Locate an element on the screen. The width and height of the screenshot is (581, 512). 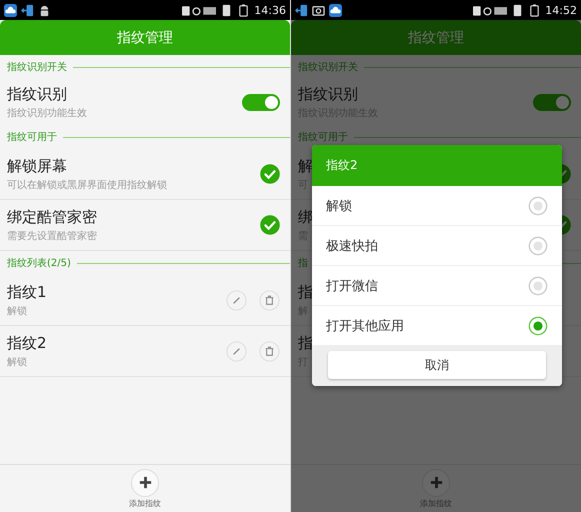
row-title: 解 is located at coordinates (305, 166).